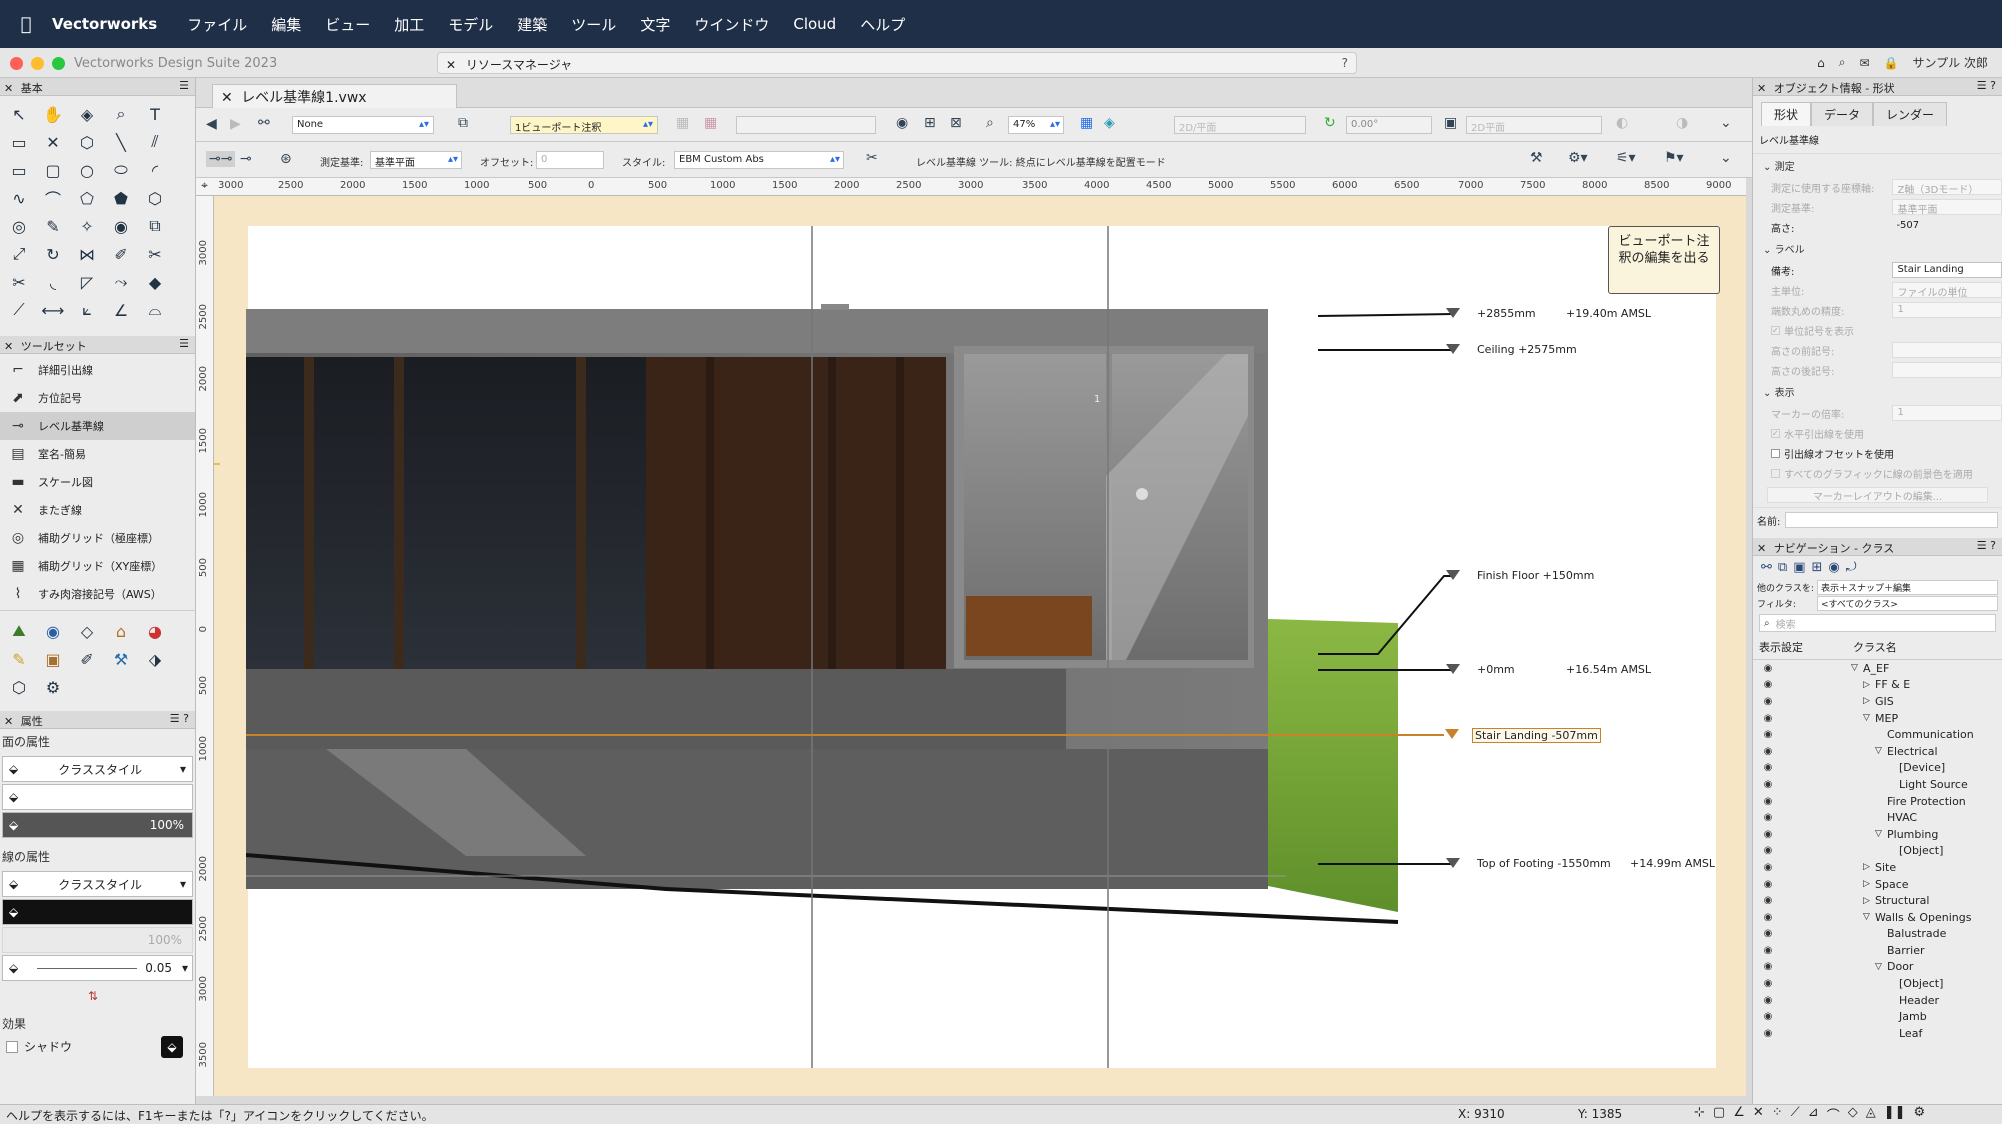 The height and width of the screenshot is (1124, 2002). I want to click on menu-modify: 加工, so click(409, 24).